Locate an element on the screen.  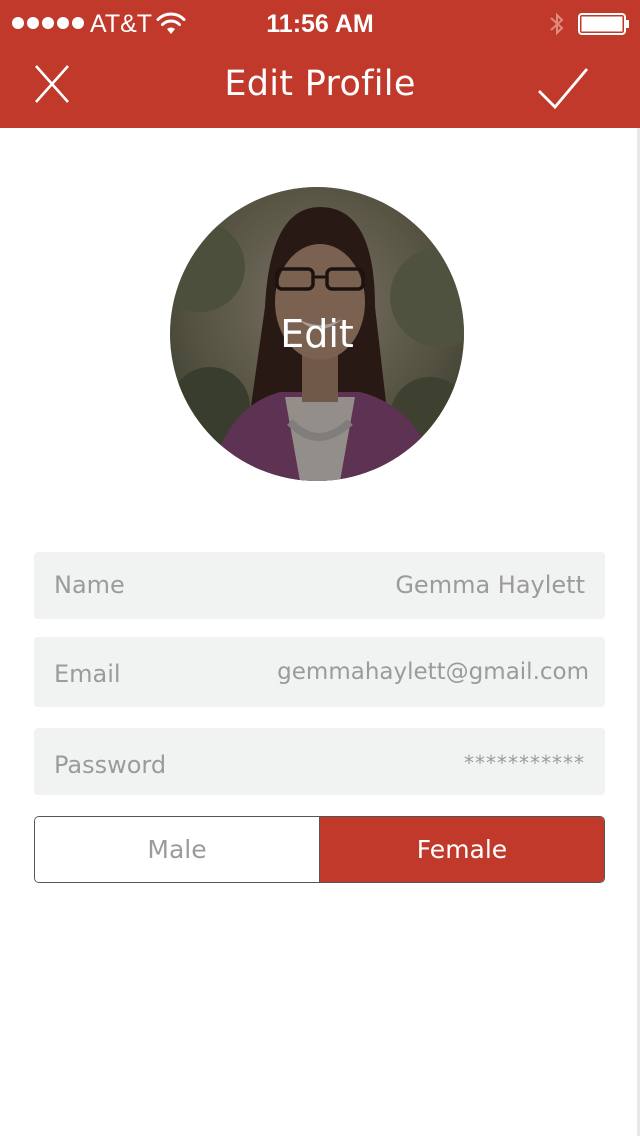
battery-icon is located at coordinates (603, 24).